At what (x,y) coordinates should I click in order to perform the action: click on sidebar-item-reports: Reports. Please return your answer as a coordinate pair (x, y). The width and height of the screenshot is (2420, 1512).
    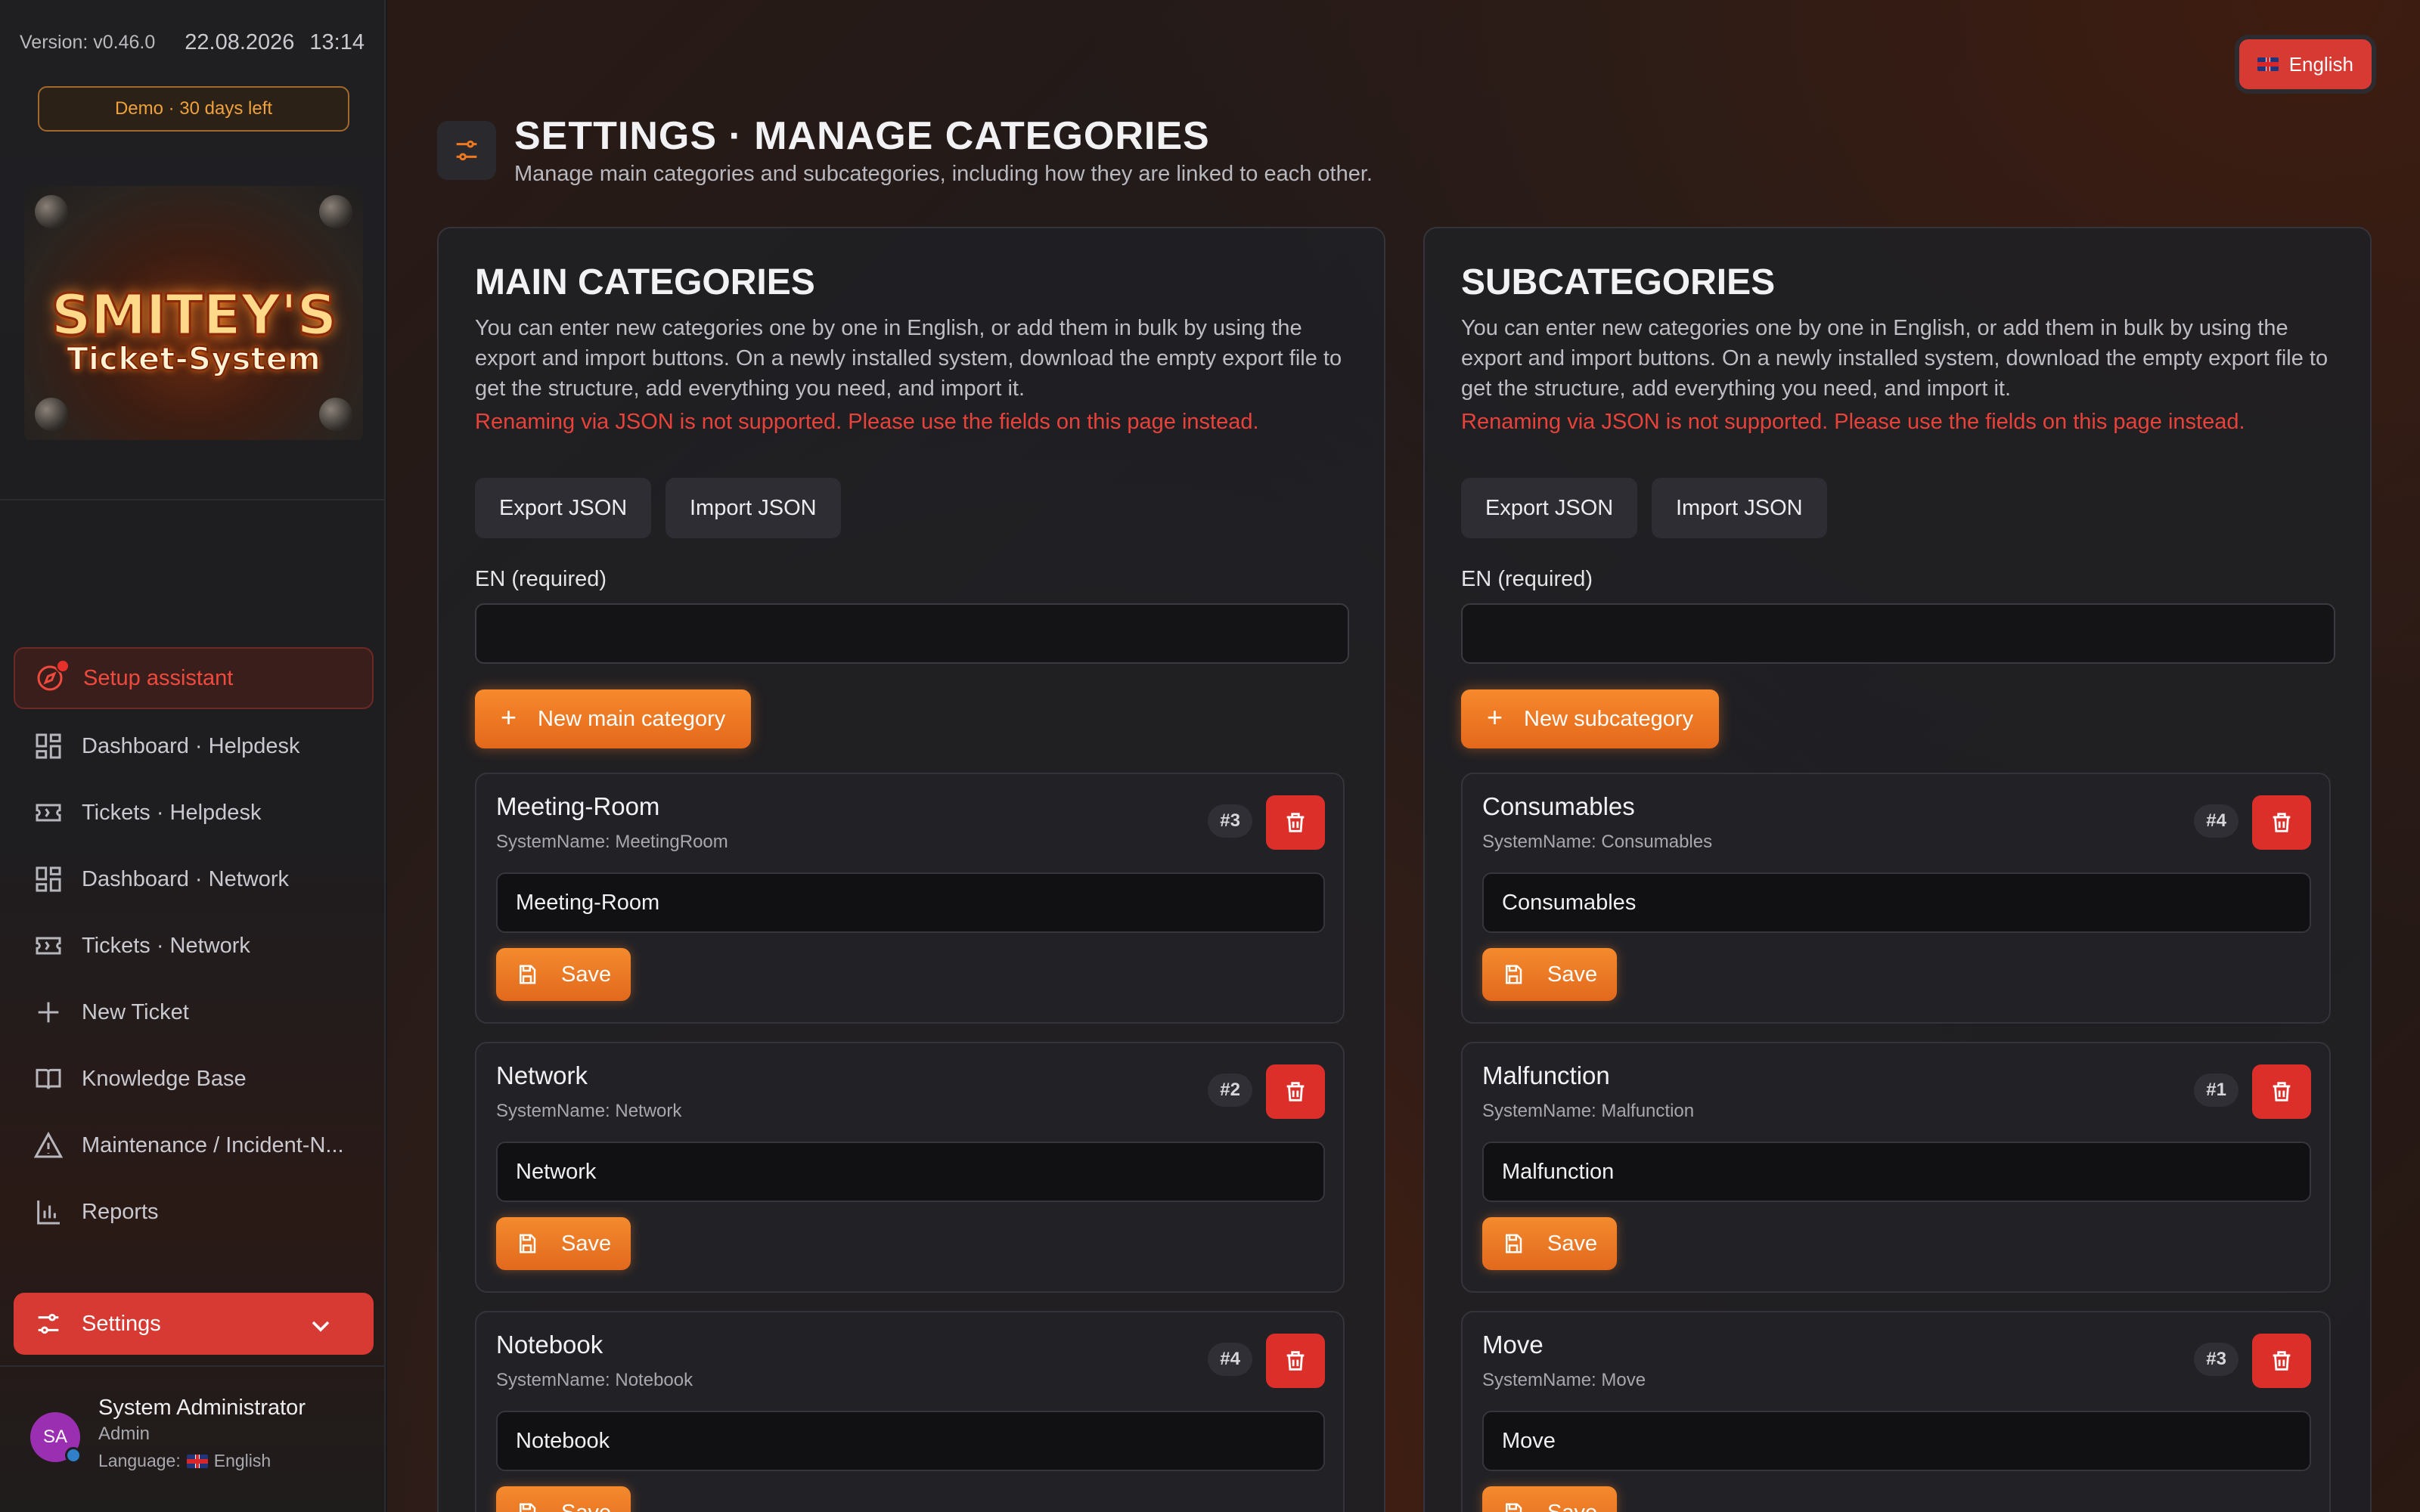
    Looking at the image, I should click on (194, 1212).